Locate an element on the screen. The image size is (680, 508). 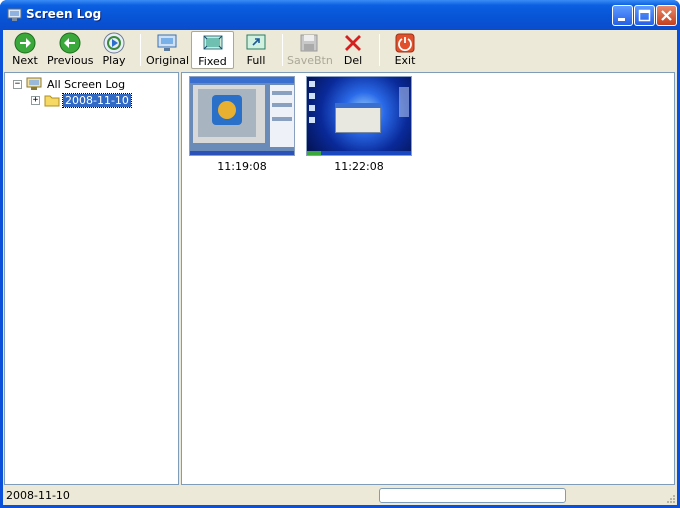
save-button: SaveBtn is located at coordinates (310, 50).